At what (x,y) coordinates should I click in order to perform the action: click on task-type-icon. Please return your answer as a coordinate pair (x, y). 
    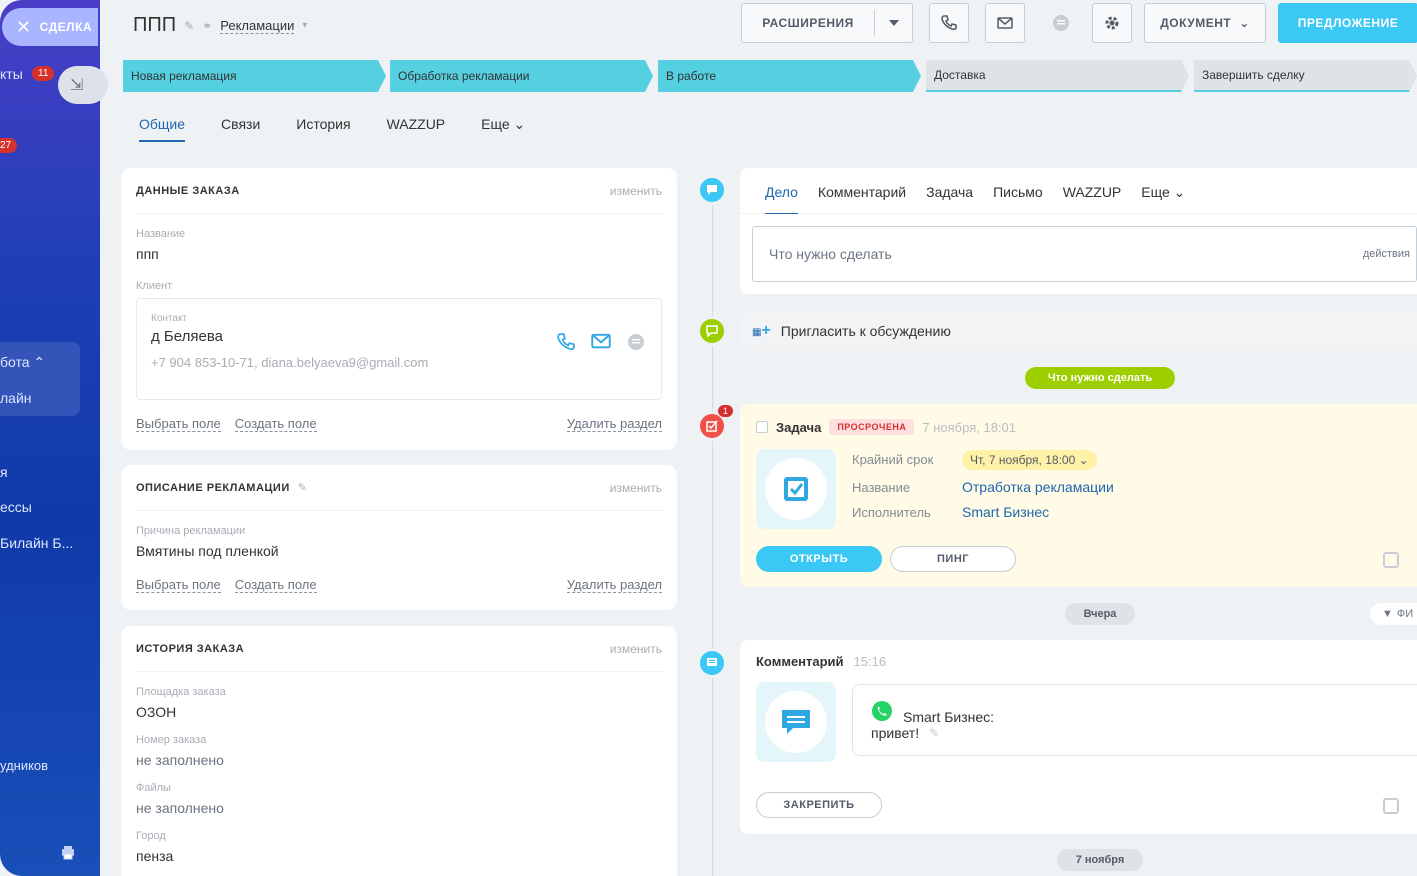
    Looking at the image, I should click on (796, 489).